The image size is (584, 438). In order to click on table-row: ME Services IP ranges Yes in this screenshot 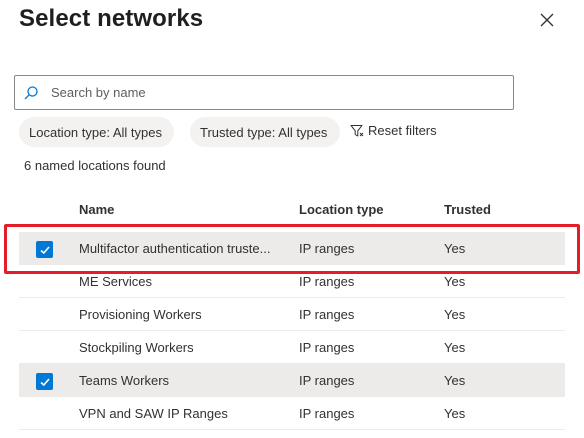, I will do `click(292, 281)`.